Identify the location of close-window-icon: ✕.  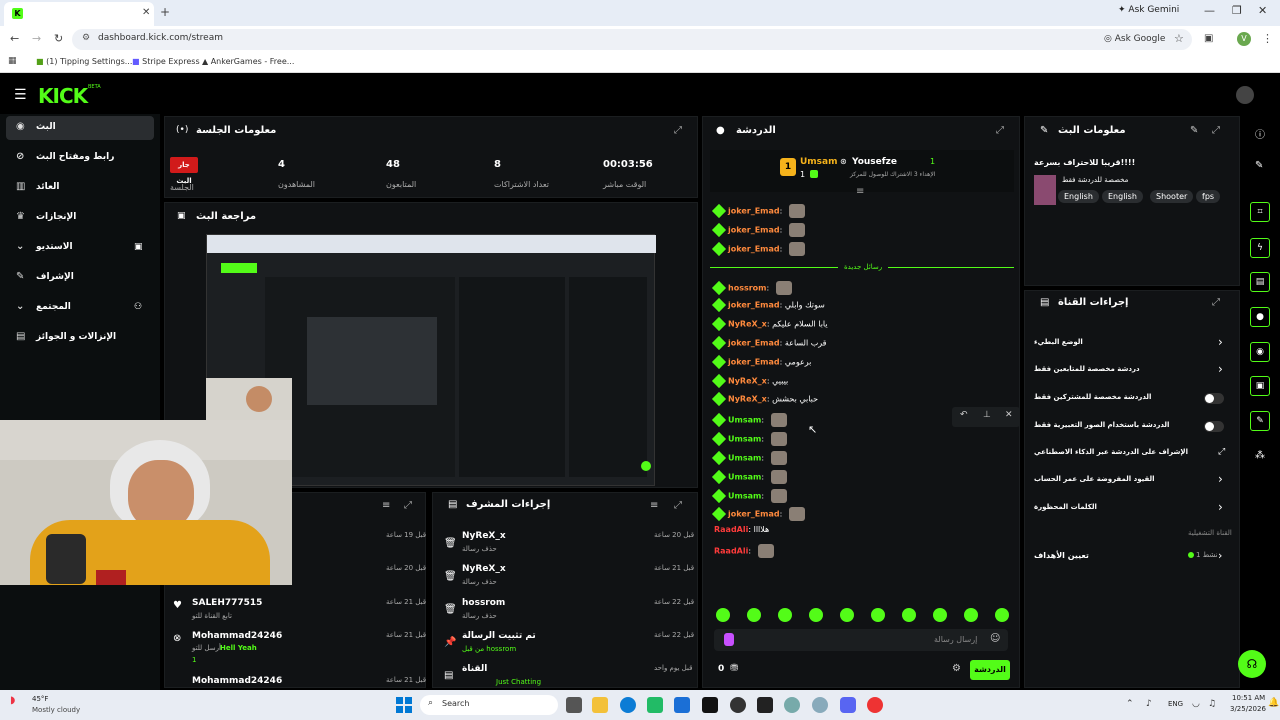
(1262, 10).